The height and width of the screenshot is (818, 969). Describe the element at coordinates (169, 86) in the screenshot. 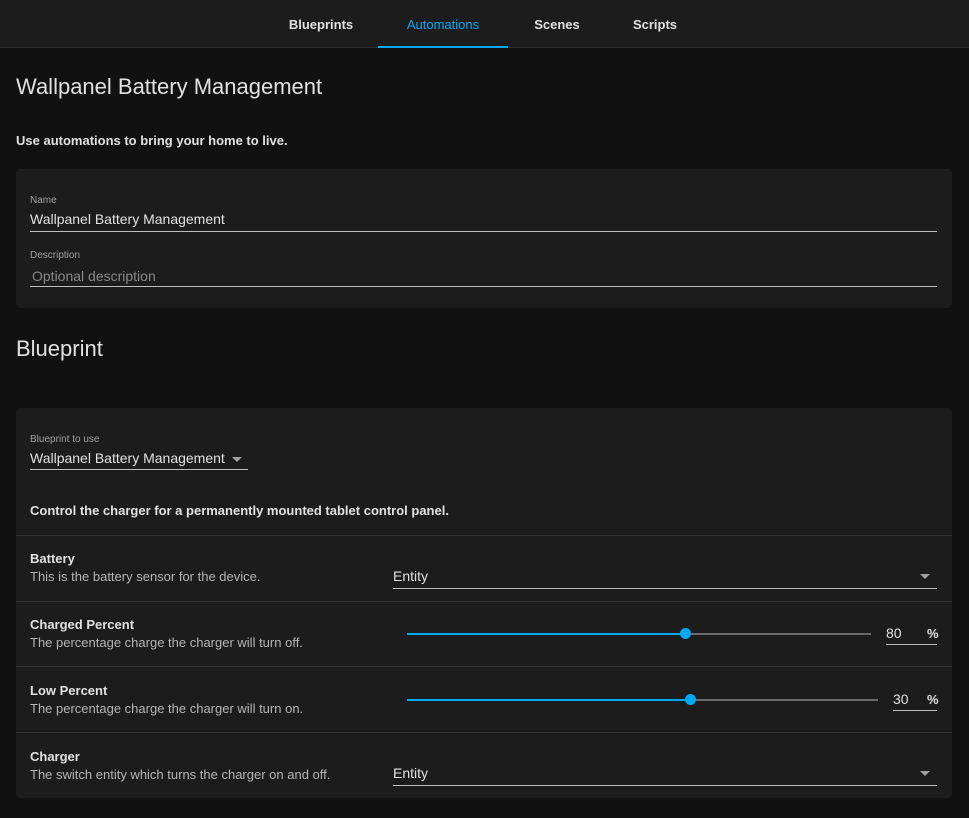

I see `page-title: Wallpanel Battery Management` at that location.